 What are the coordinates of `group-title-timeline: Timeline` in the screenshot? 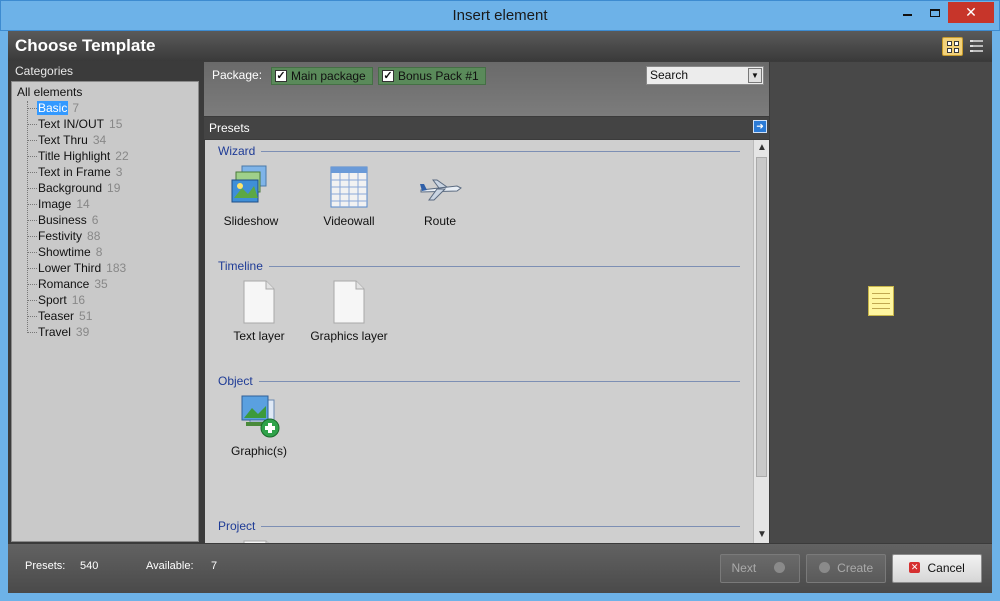 It's located at (243, 266).